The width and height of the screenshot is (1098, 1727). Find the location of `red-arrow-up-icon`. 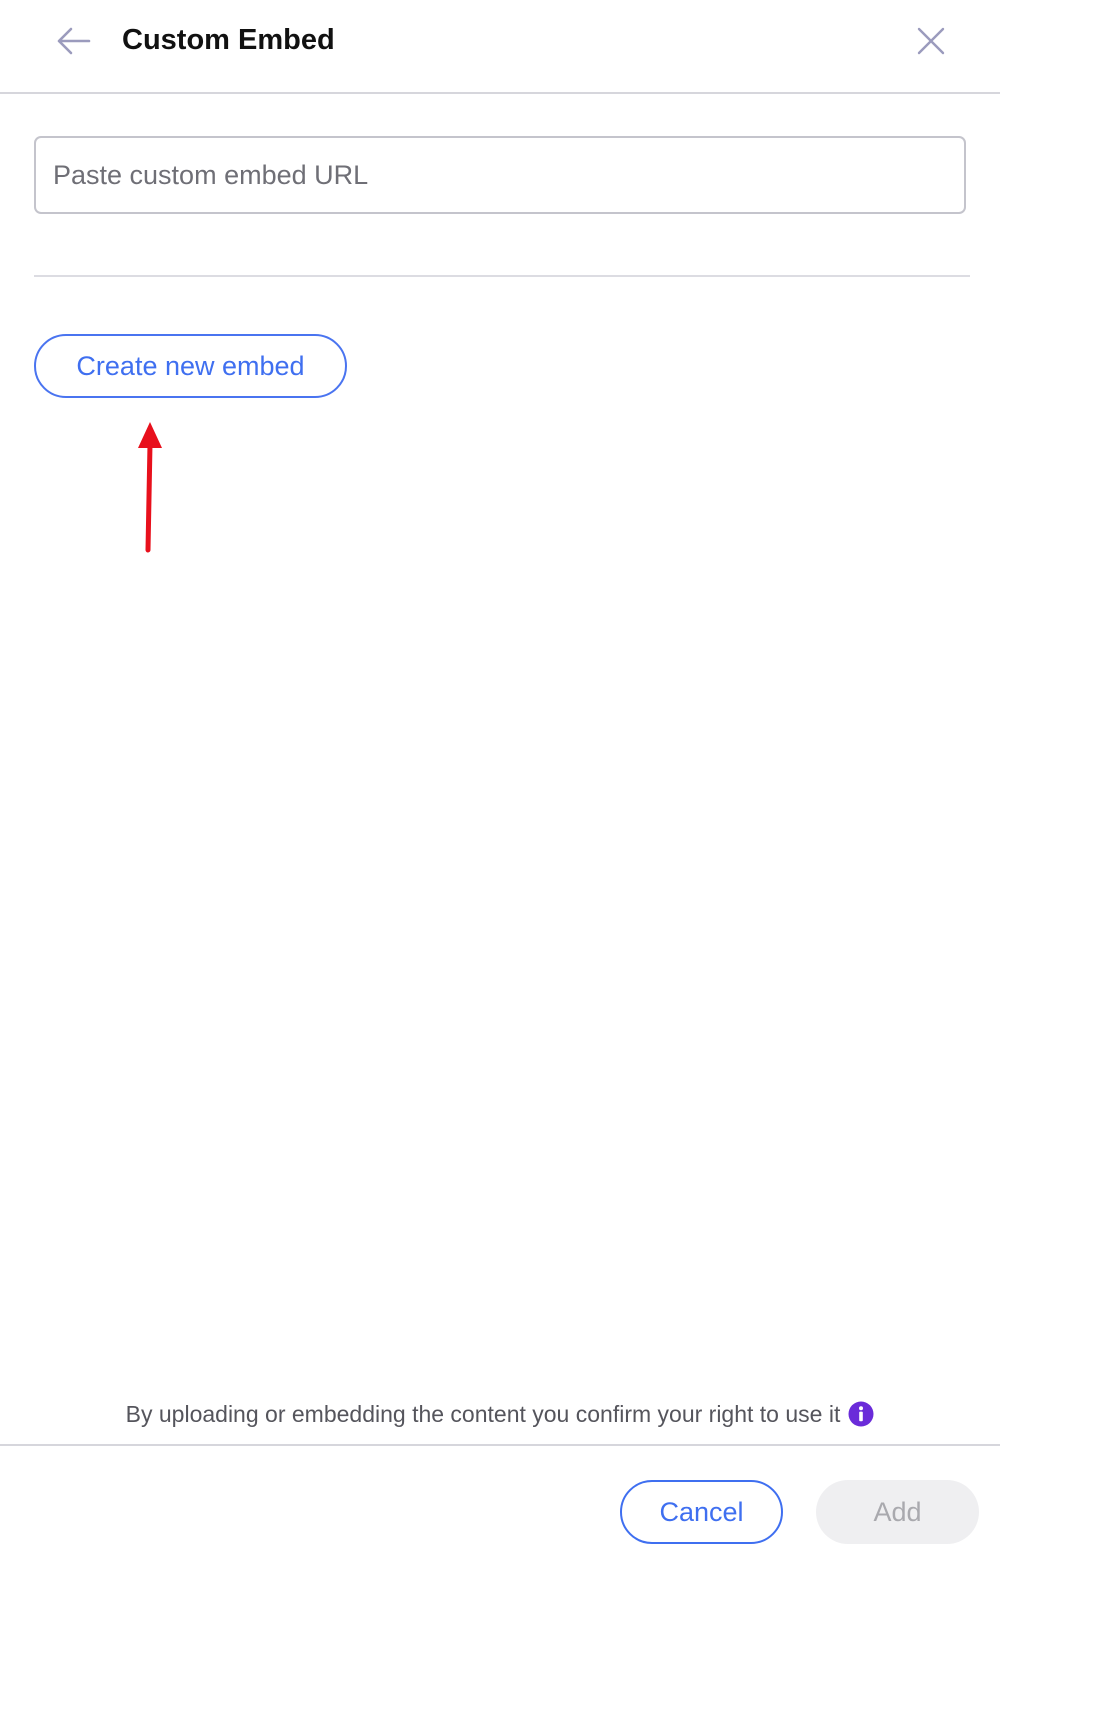

red-arrow-up-icon is located at coordinates (150, 487).